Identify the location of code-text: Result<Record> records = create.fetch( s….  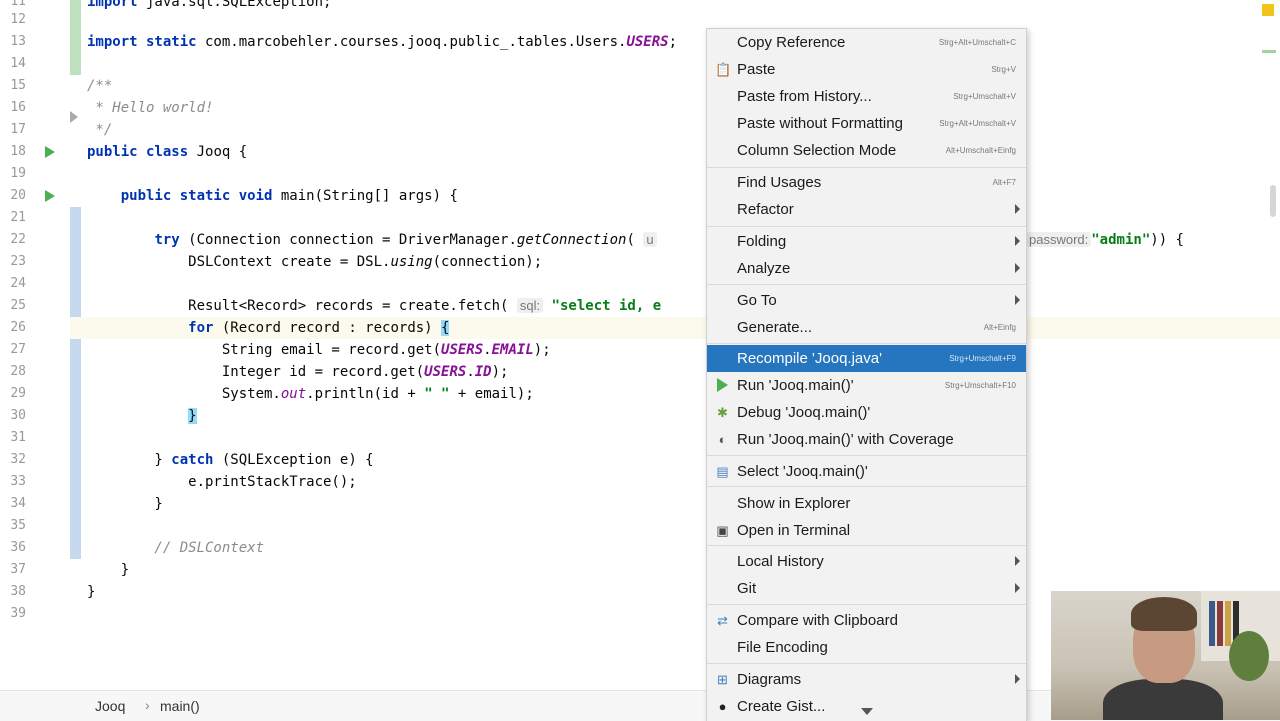
(374, 306).